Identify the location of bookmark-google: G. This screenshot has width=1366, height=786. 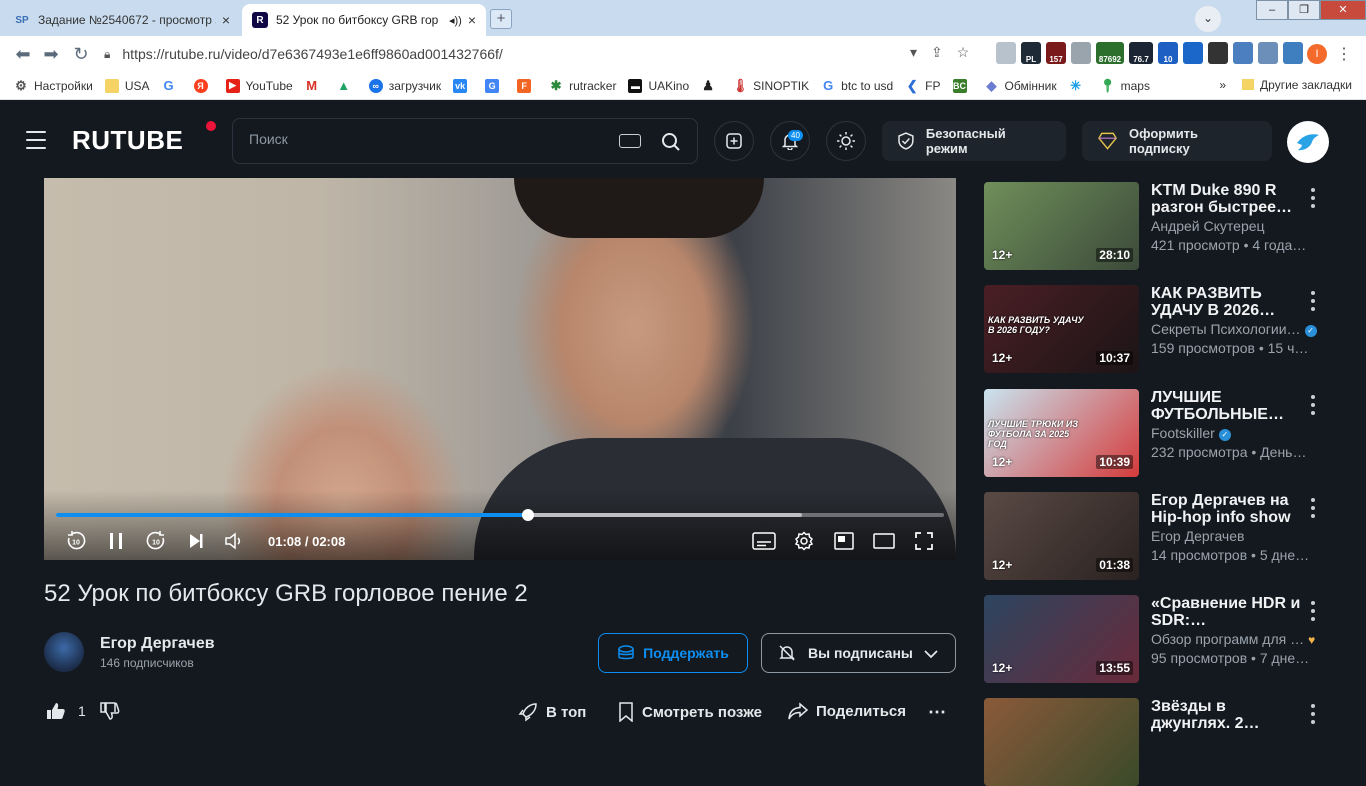
(172, 85).